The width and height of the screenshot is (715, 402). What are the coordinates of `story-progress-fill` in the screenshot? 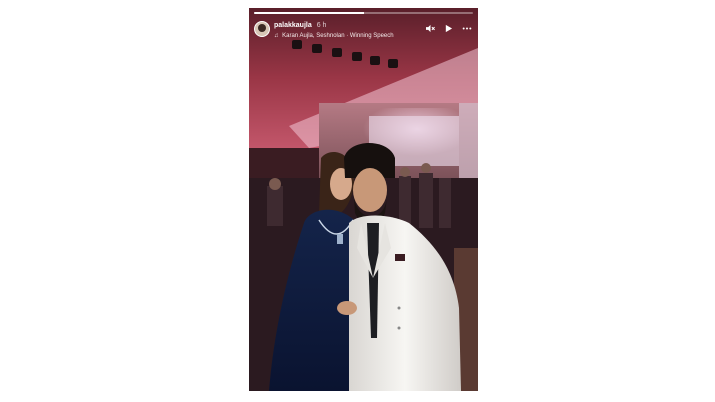 It's located at (309, 13).